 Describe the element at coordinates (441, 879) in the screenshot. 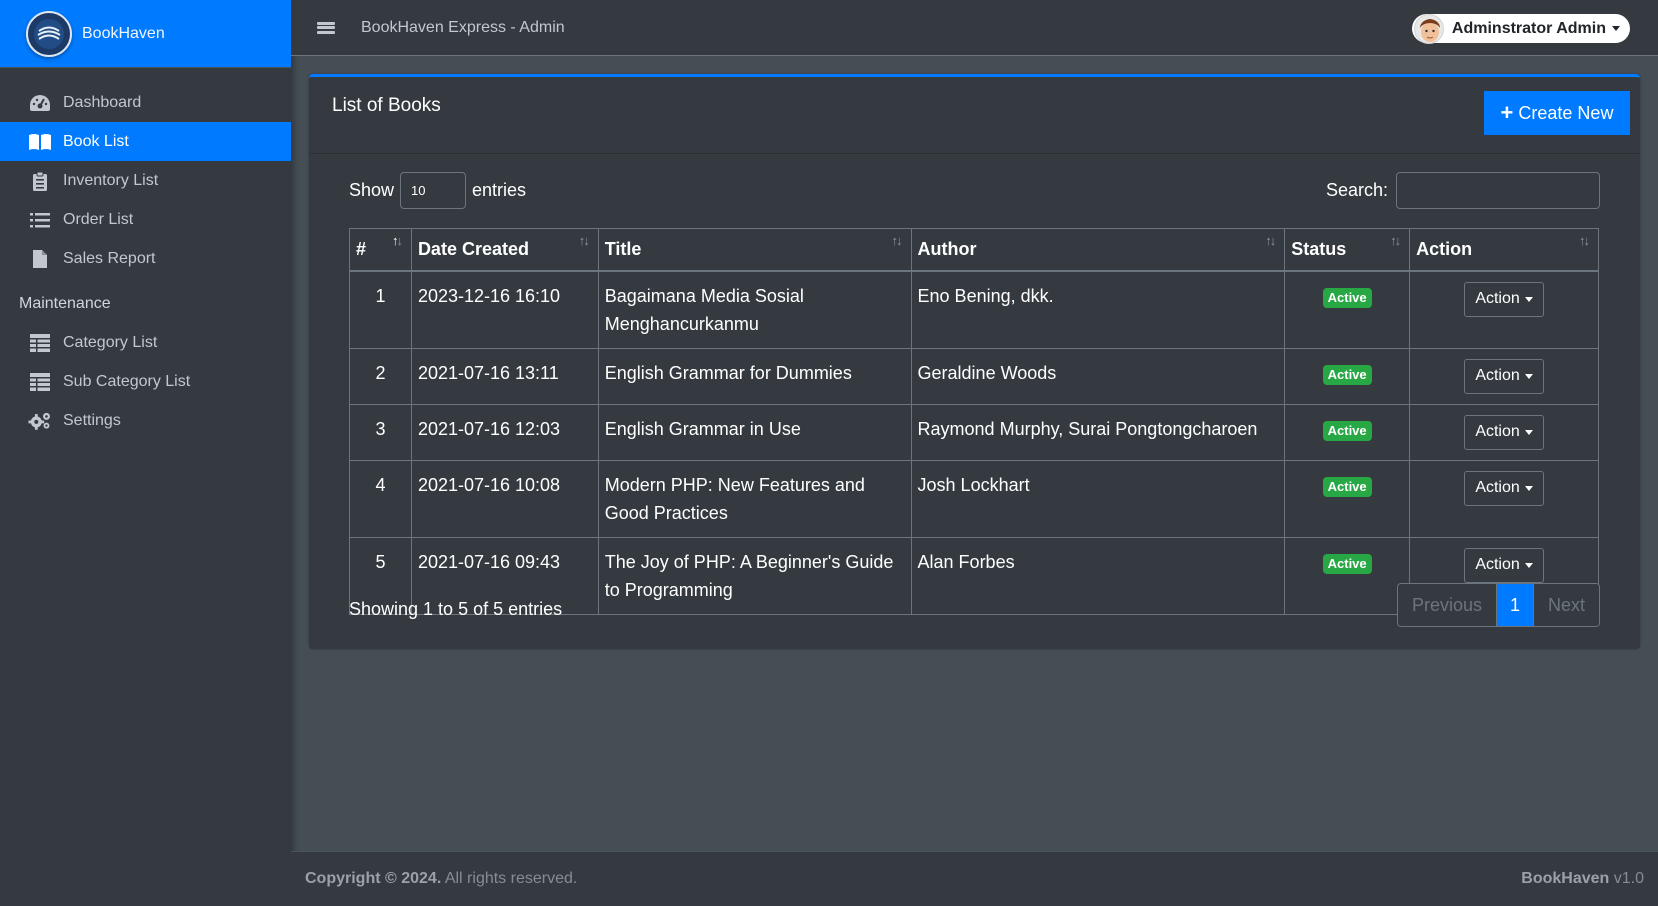

I see `copyright: Copyright © 2024. All rights reserved.` at that location.